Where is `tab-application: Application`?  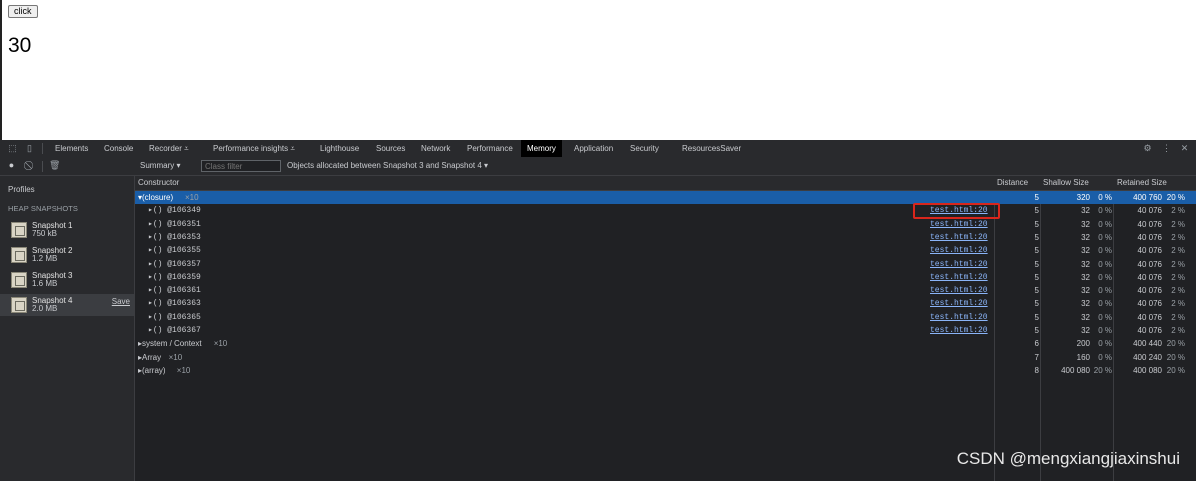
tab-application: Application is located at coordinates (593, 148).